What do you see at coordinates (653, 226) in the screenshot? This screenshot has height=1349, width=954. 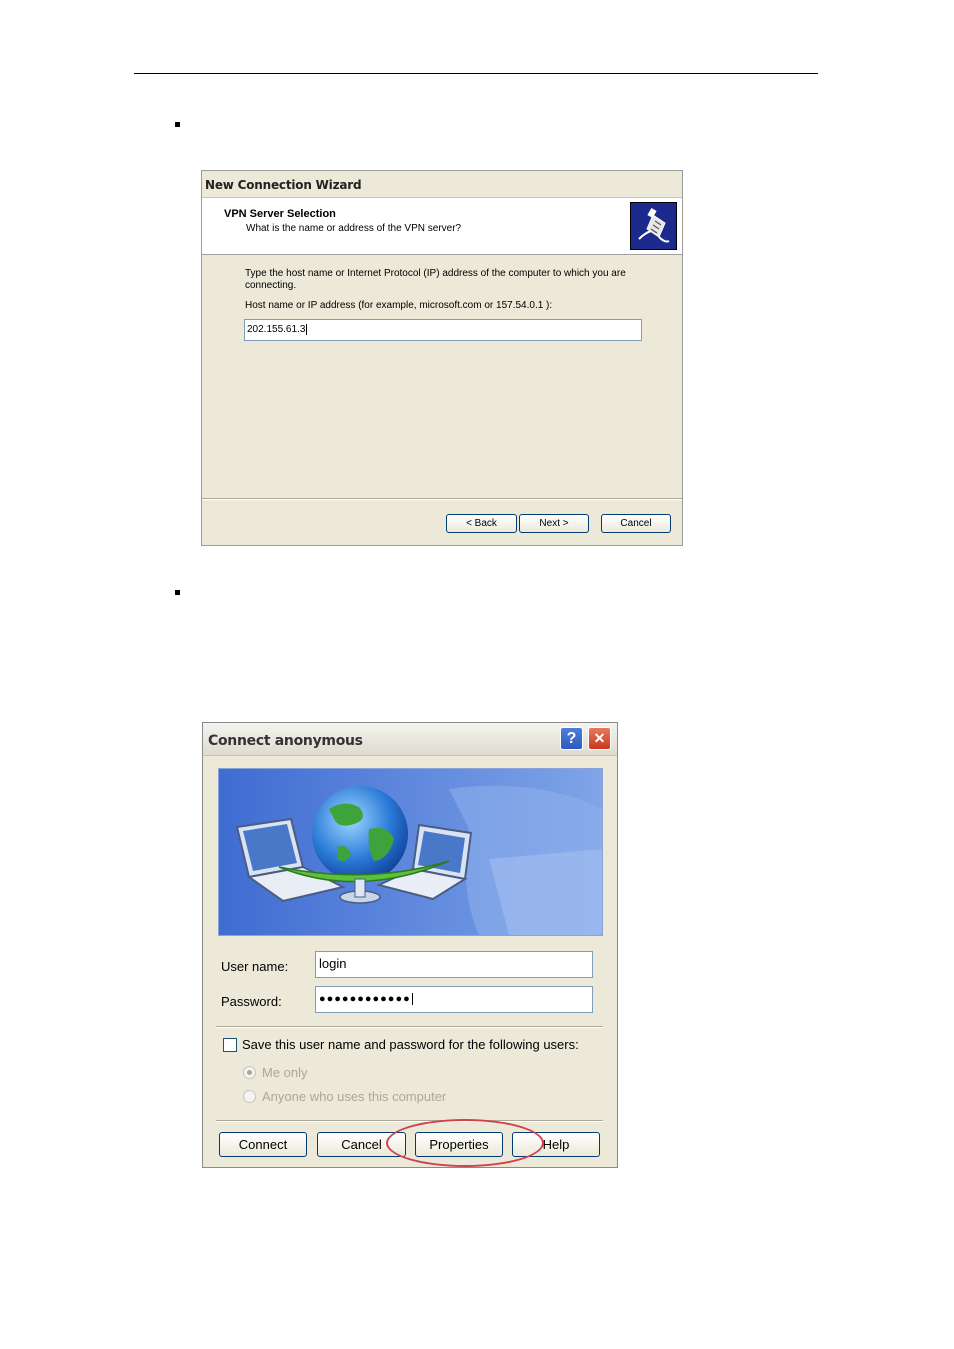 I see `vpn-connector-icon` at bounding box center [653, 226].